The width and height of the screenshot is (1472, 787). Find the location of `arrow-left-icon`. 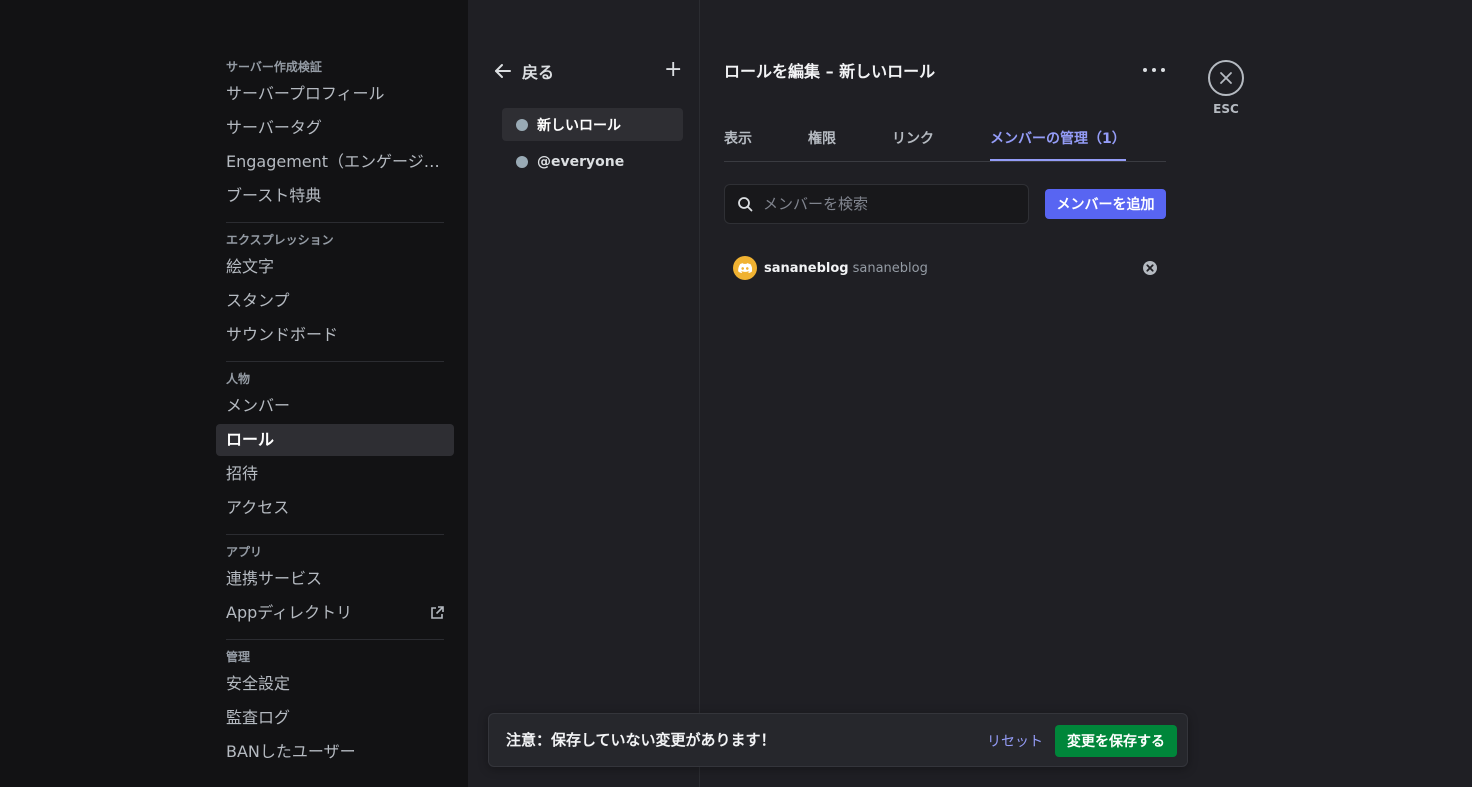

arrow-left-icon is located at coordinates (503, 71).